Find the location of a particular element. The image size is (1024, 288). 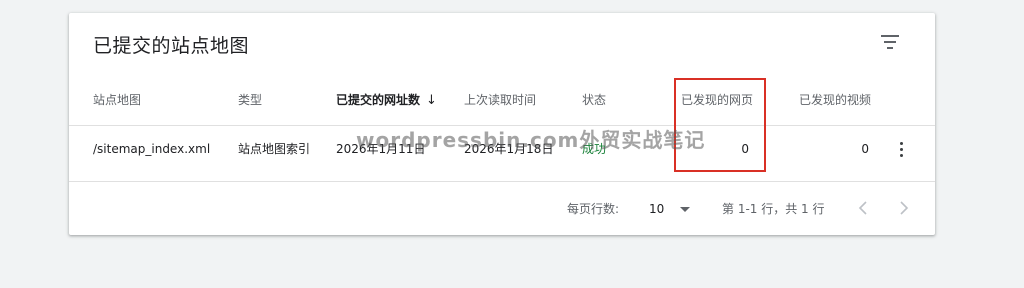

pagination-range: 第 1-1 行，共 1 行 is located at coordinates (773, 209).